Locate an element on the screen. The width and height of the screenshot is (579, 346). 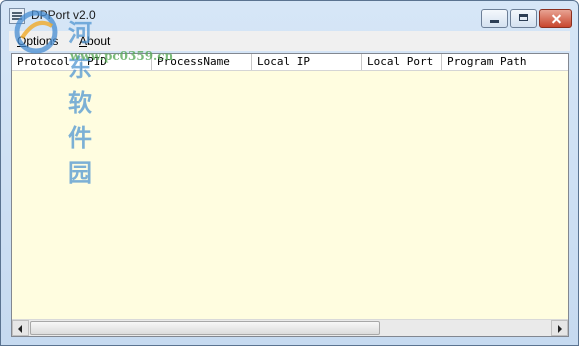
column-header-protocol: Protocol is located at coordinates (47, 62).